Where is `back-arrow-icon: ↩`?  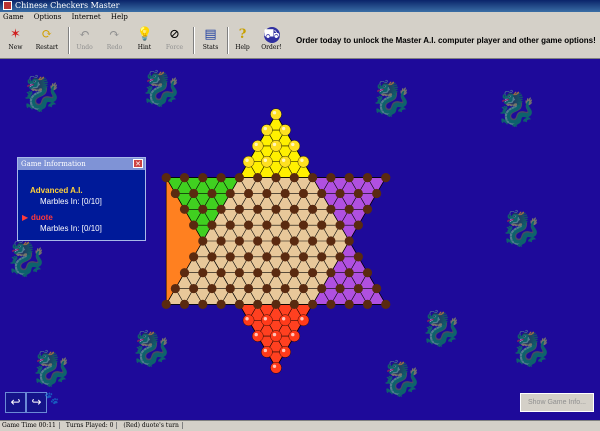 back-arrow-icon: ↩ is located at coordinates (15, 402).